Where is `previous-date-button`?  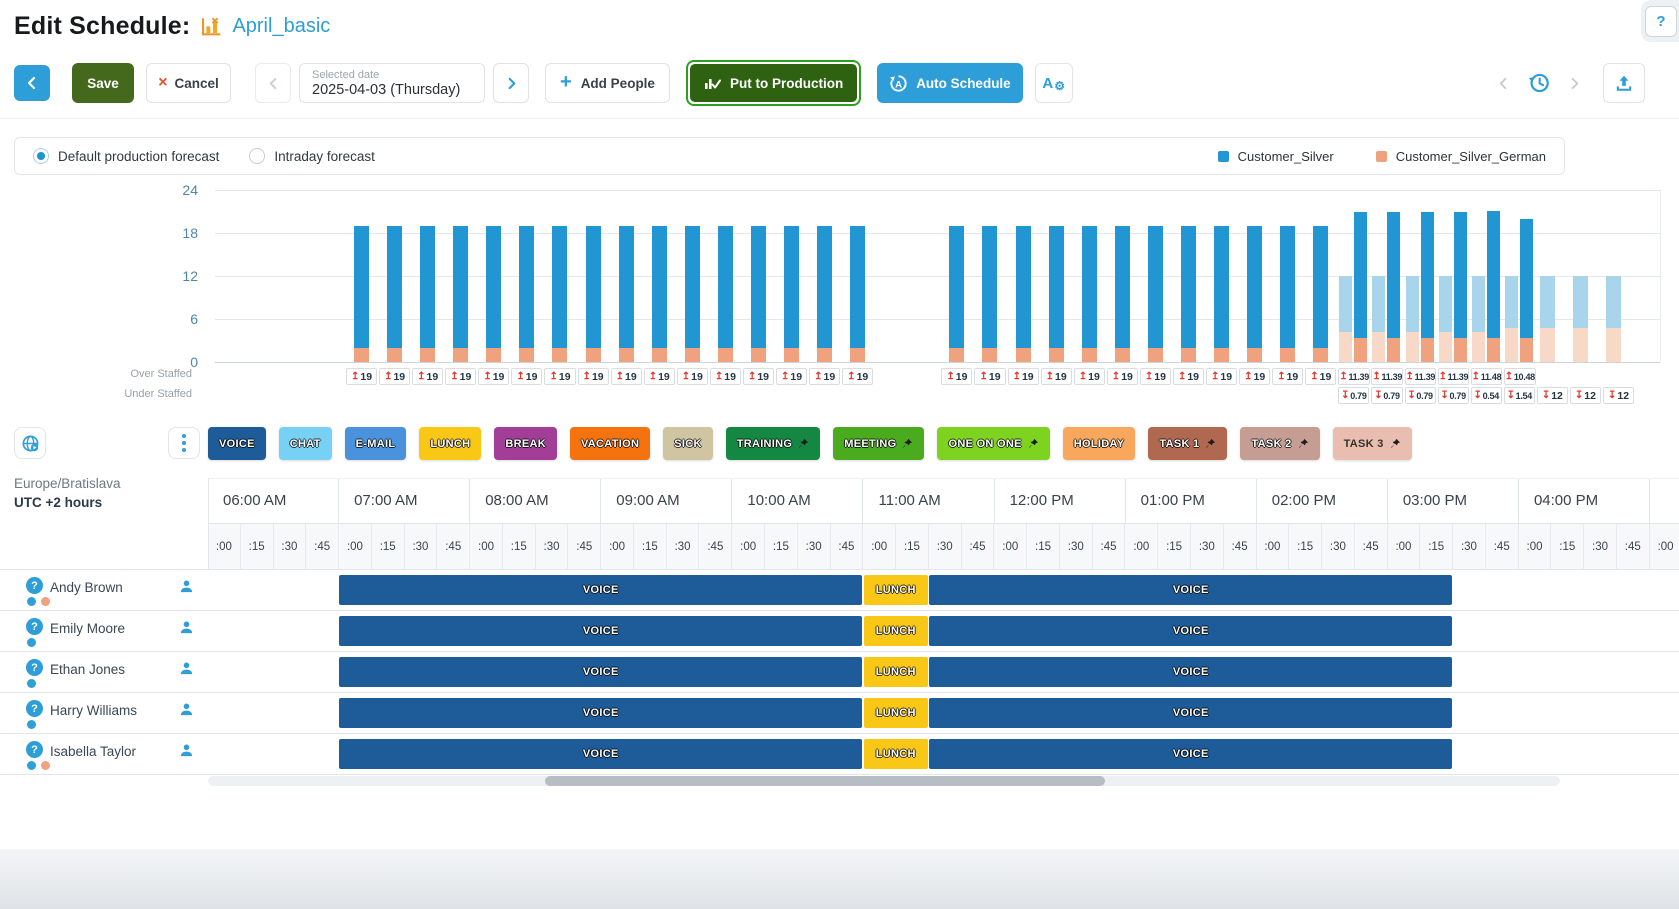 previous-date-button is located at coordinates (273, 83).